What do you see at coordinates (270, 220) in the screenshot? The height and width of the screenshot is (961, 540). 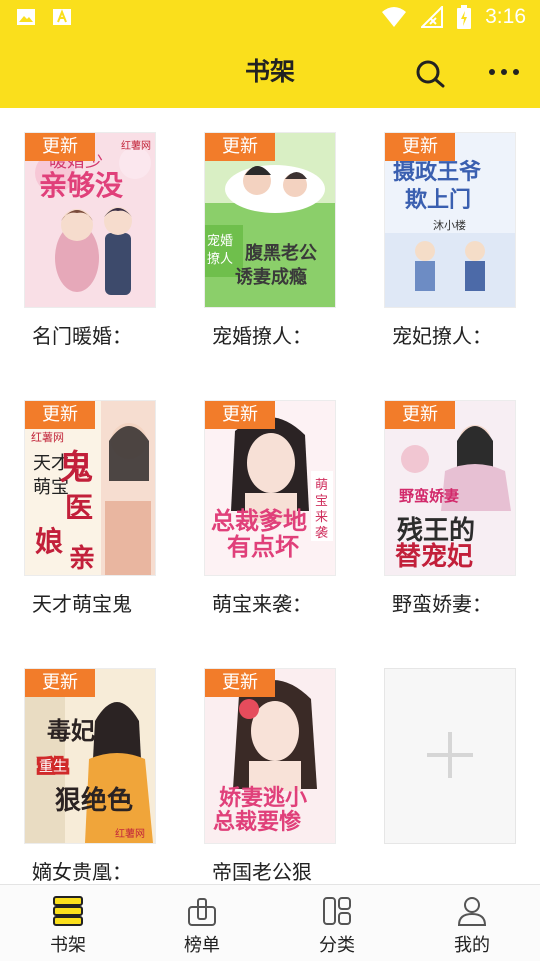 I see `book-cover: 宠婚 撩人 腹黑老公 诱妻成瘾 更新` at bounding box center [270, 220].